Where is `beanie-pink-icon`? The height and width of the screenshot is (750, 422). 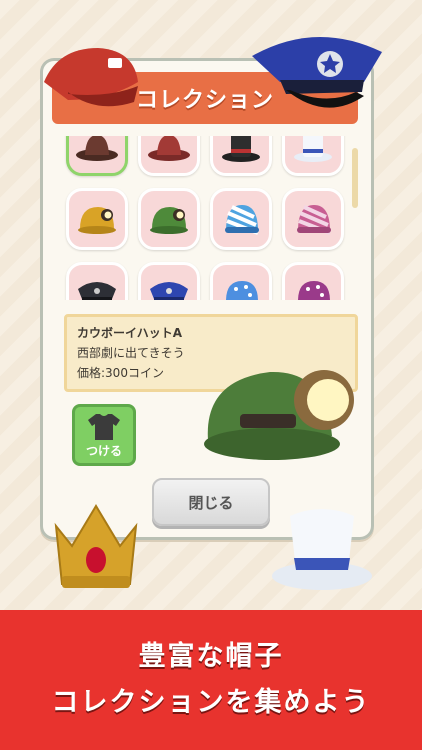
beanie-pink-icon is located at coordinates (314, 220).